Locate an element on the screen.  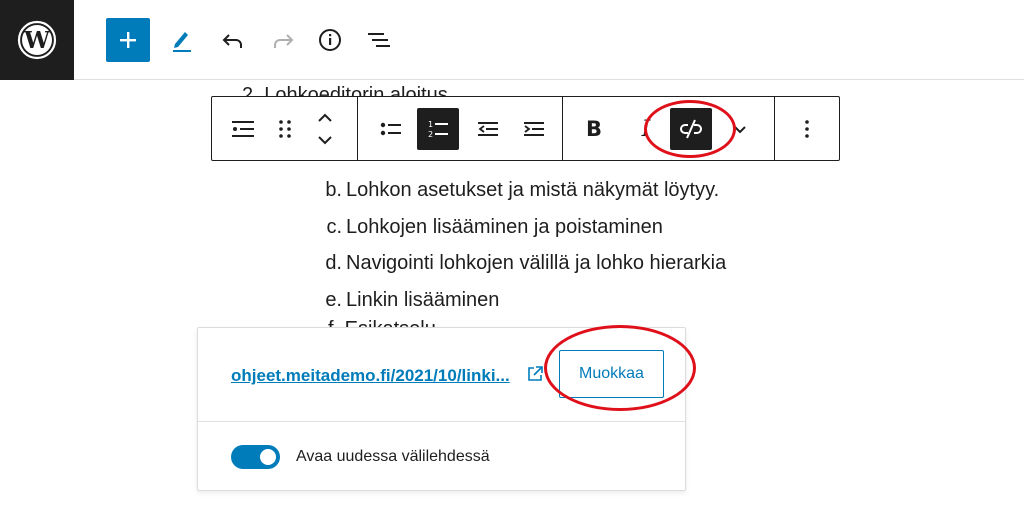
indent-icon is located at coordinates (534, 129).